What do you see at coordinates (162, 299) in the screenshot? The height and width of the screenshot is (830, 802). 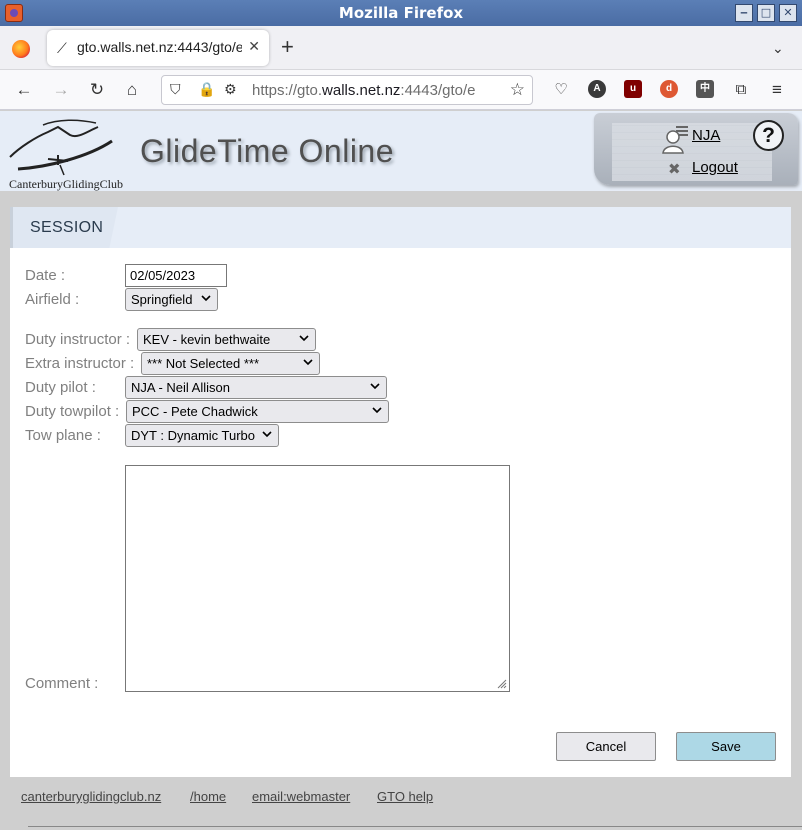 I see `airfield-value: Springfield` at bounding box center [162, 299].